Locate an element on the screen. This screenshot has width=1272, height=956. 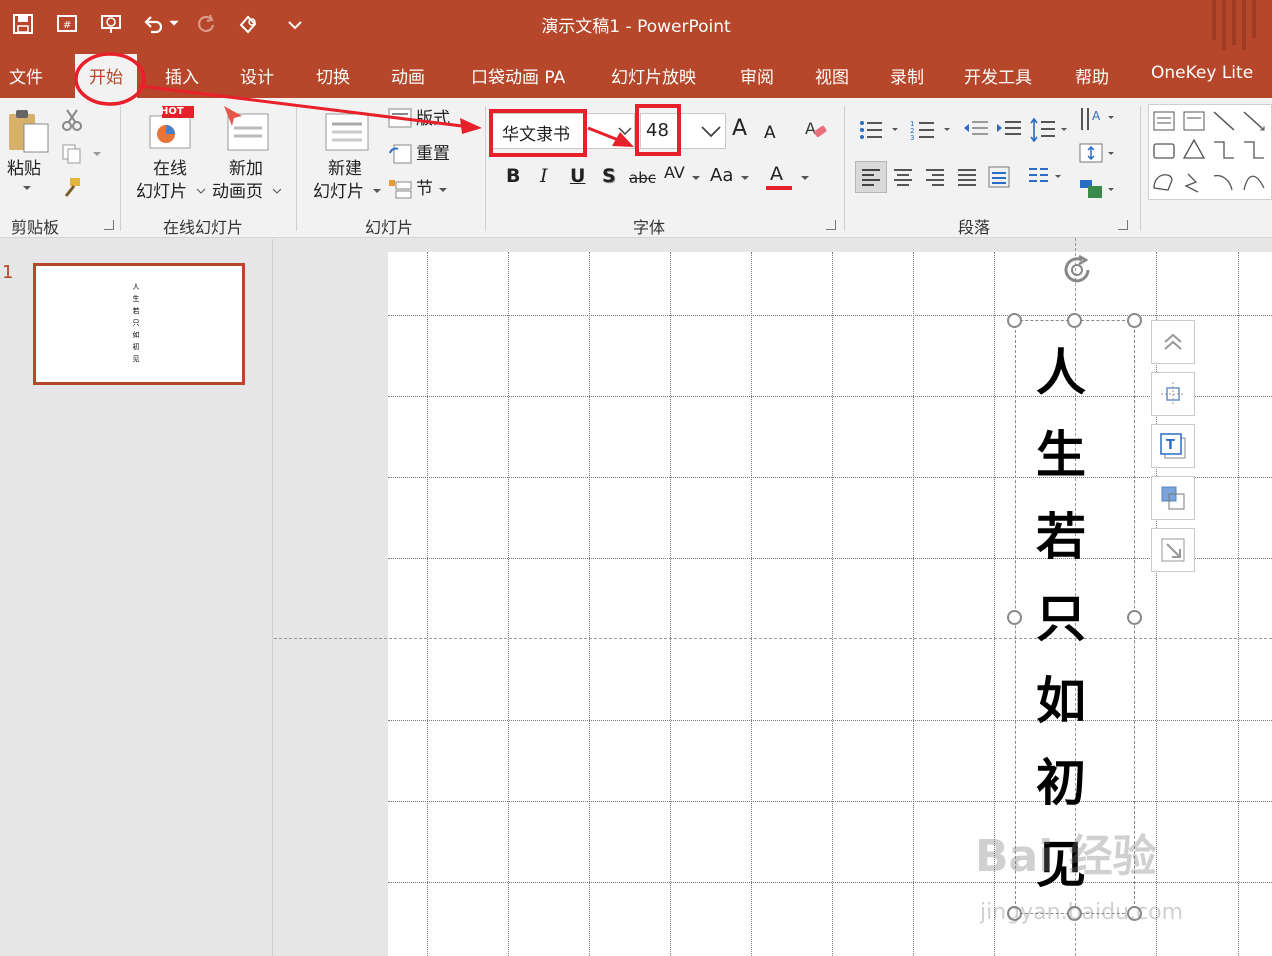
collapse-toolbar-button is located at coordinates (1173, 342).